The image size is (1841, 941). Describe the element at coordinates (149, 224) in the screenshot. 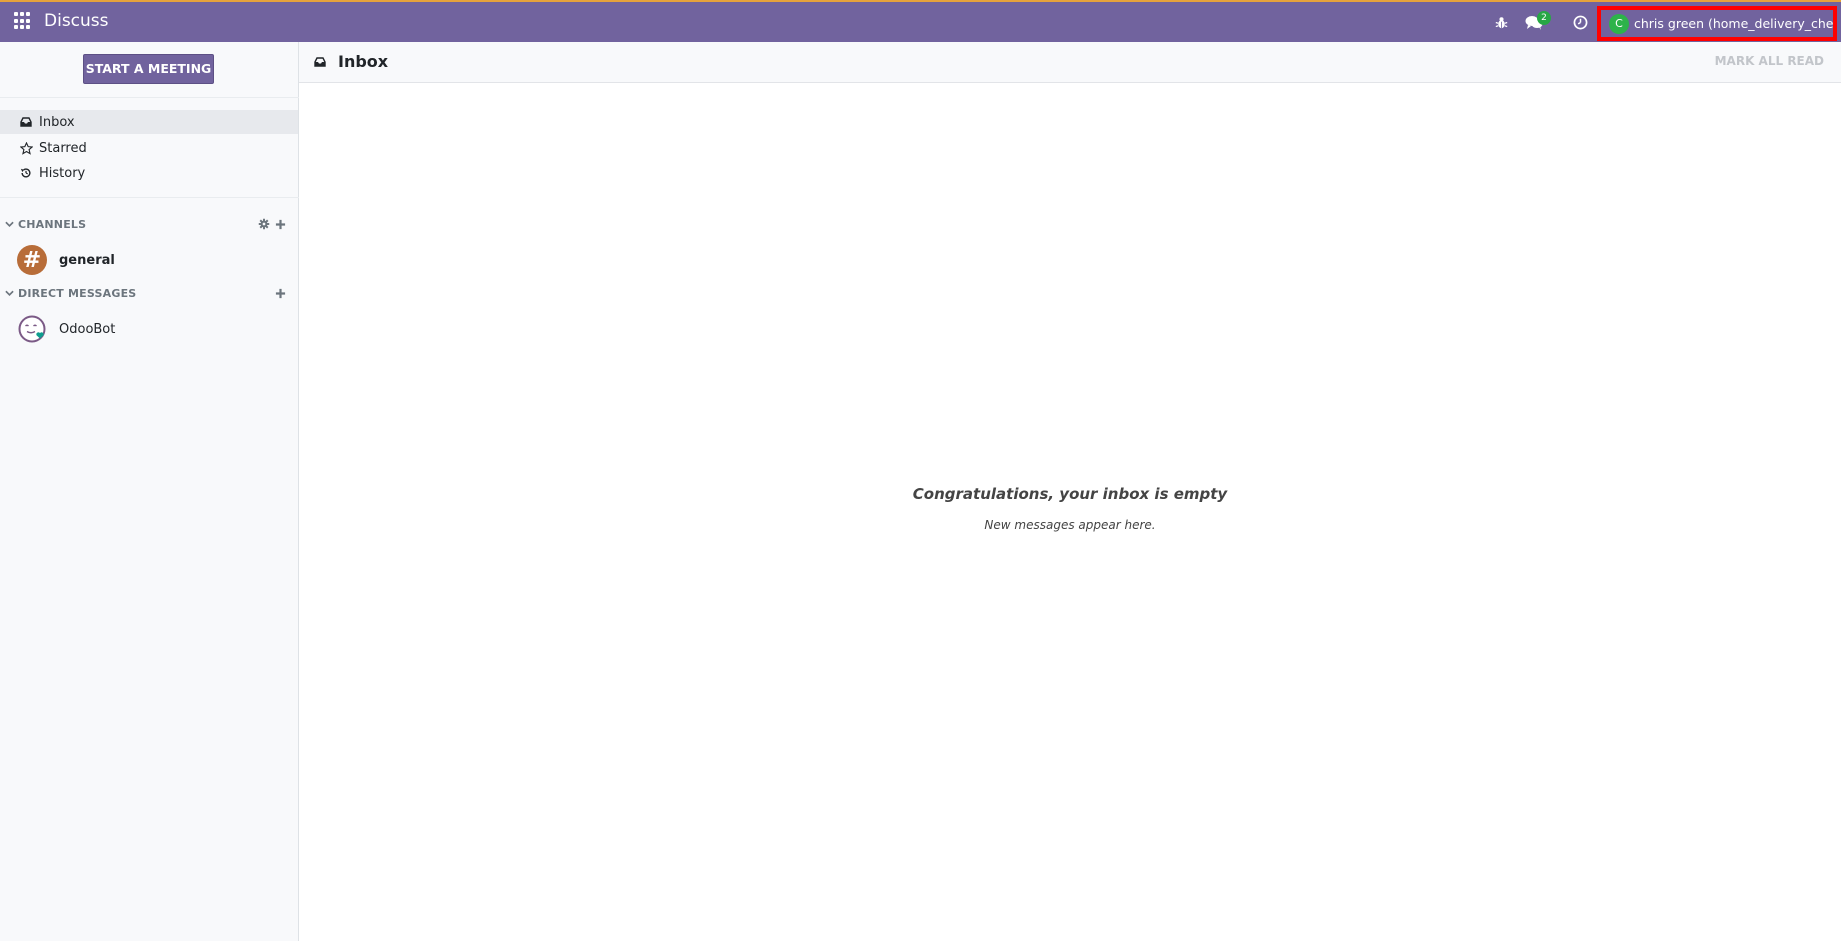

I see `channels-category-header: CHANNELS` at that location.